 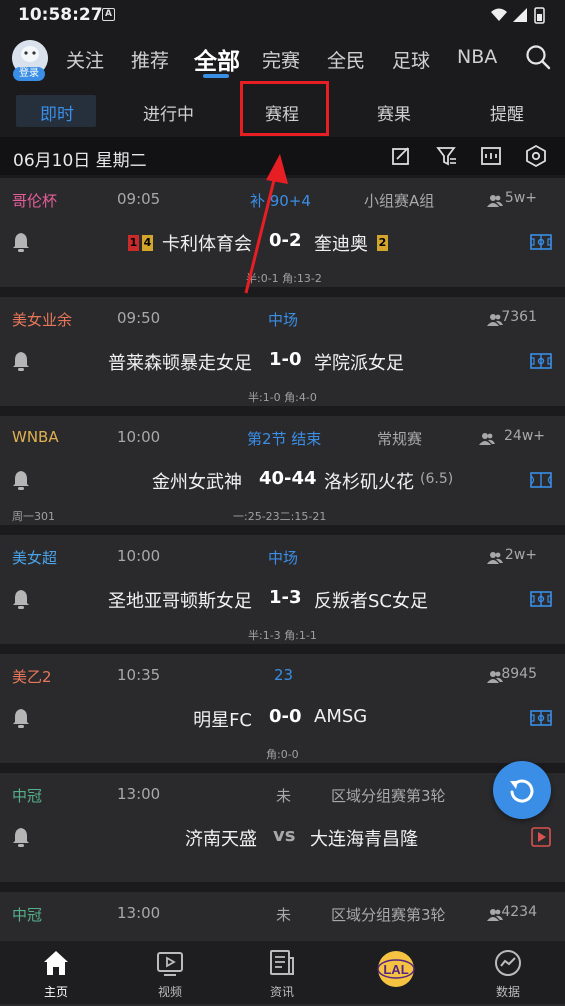 I want to click on login-badge: 登录, so click(x=29, y=74).